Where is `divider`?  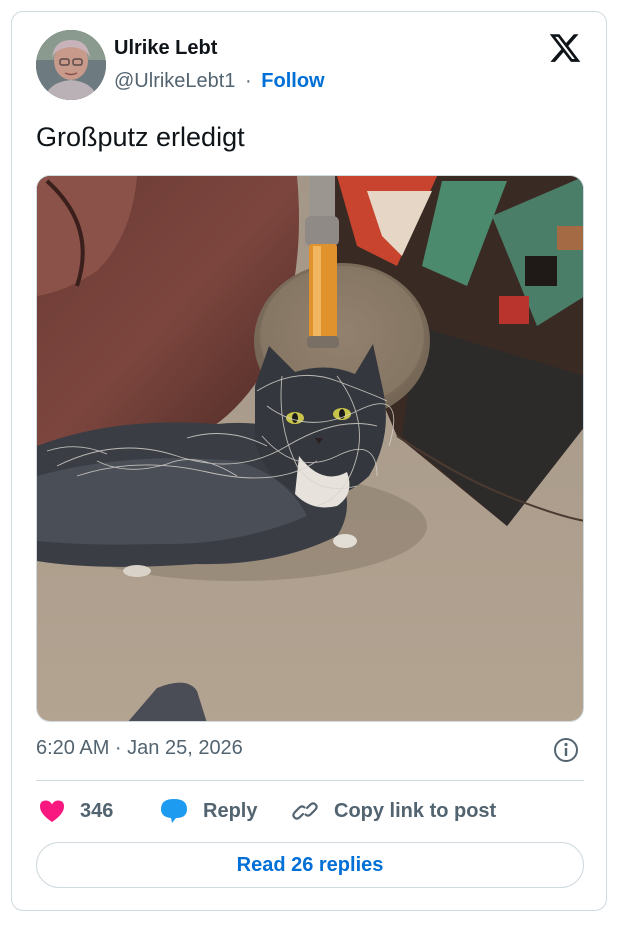
divider is located at coordinates (310, 780).